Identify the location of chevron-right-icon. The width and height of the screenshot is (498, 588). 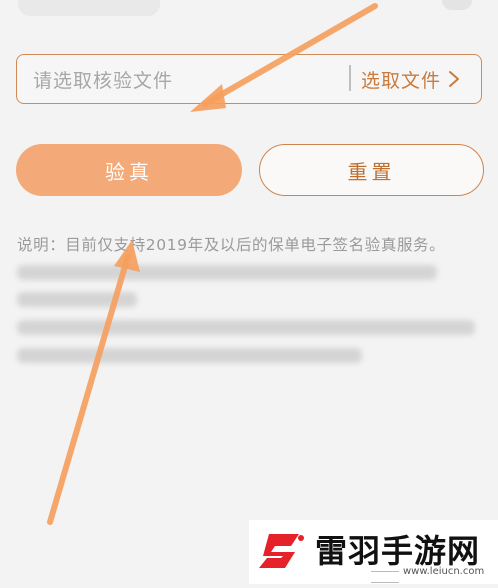
(454, 79).